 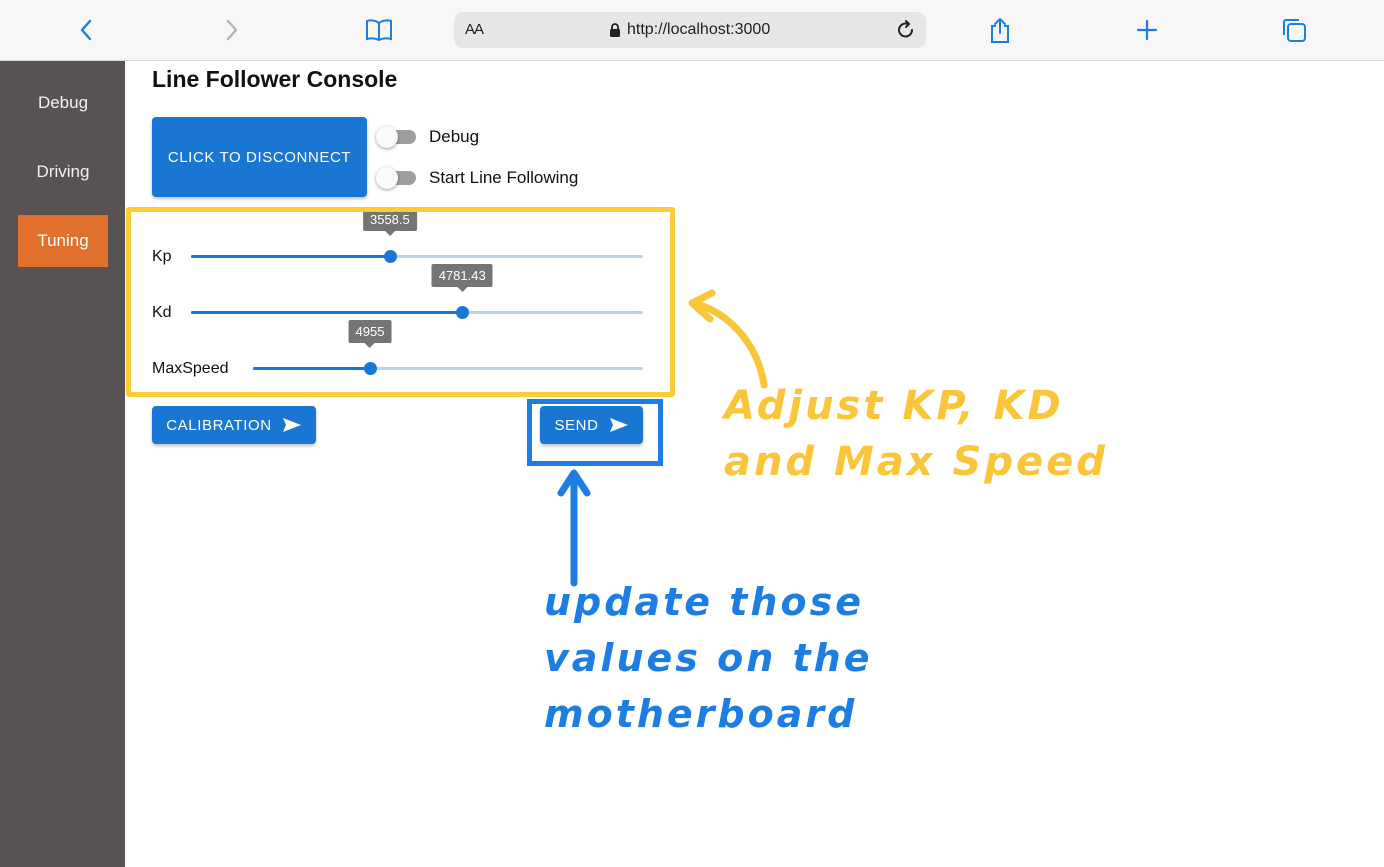 I want to click on sidebar-item-debug: Debug, so click(x=63, y=103).